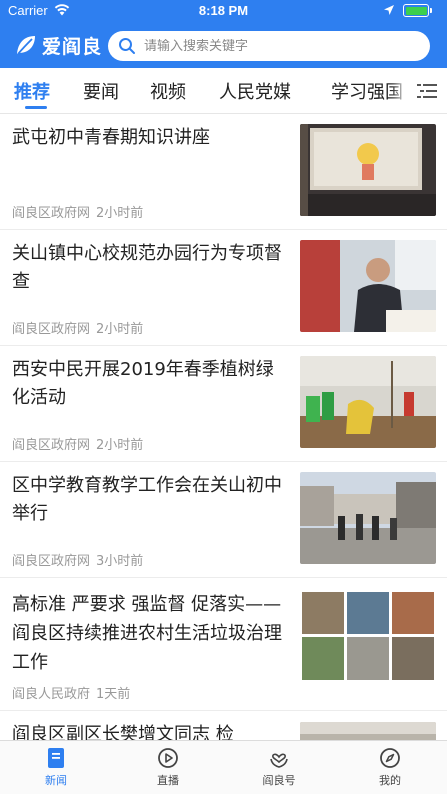  Describe the element at coordinates (113, 694) in the screenshot. I see `news-time: 1天前` at that location.